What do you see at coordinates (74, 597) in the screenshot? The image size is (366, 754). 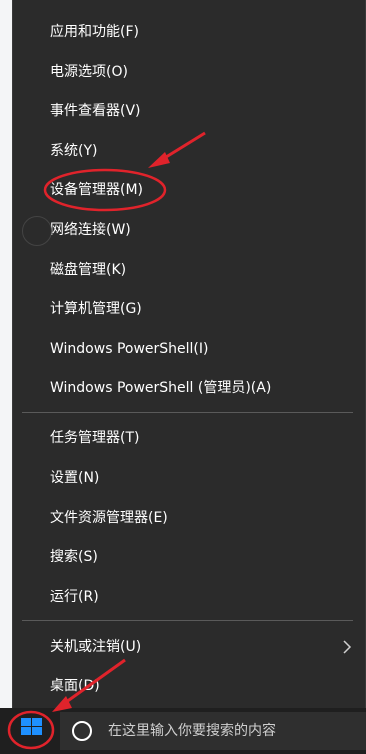 I see `menu-item-run: 运行(R)` at bounding box center [74, 597].